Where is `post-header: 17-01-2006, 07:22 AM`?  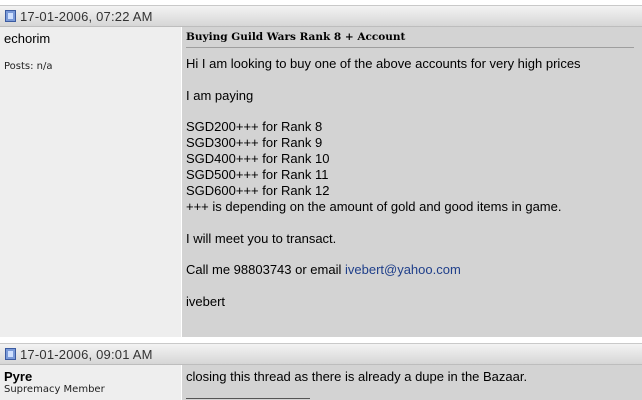 post-header: 17-01-2006, 07:22 AM is located at coordinates (321, 16).